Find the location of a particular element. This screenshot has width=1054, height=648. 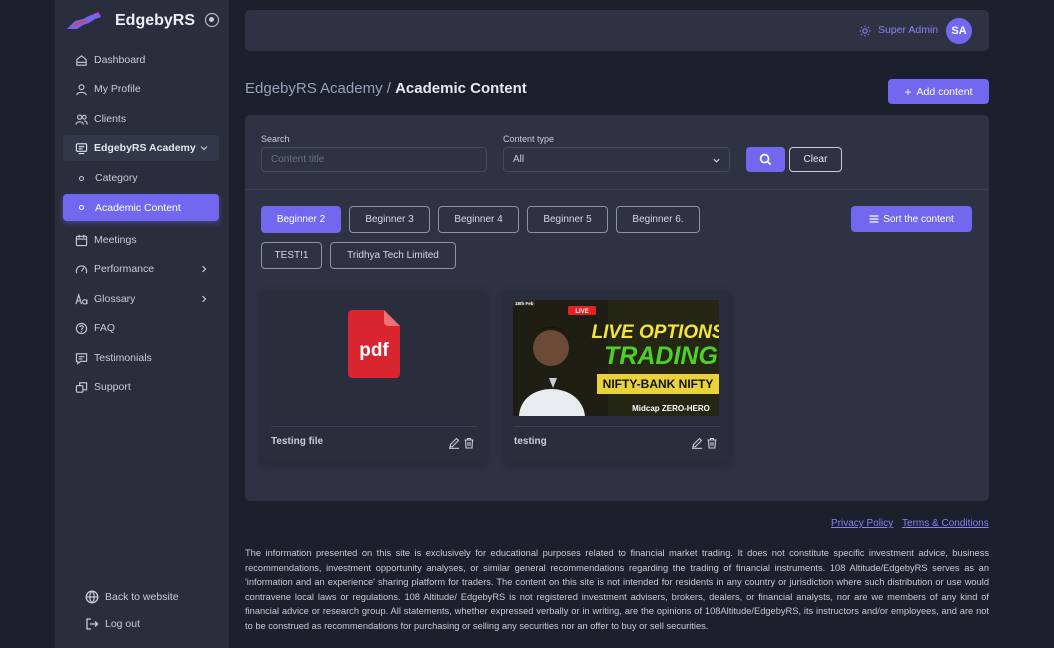

category-chip: TEST!1 is located at coordinates (291, 255).